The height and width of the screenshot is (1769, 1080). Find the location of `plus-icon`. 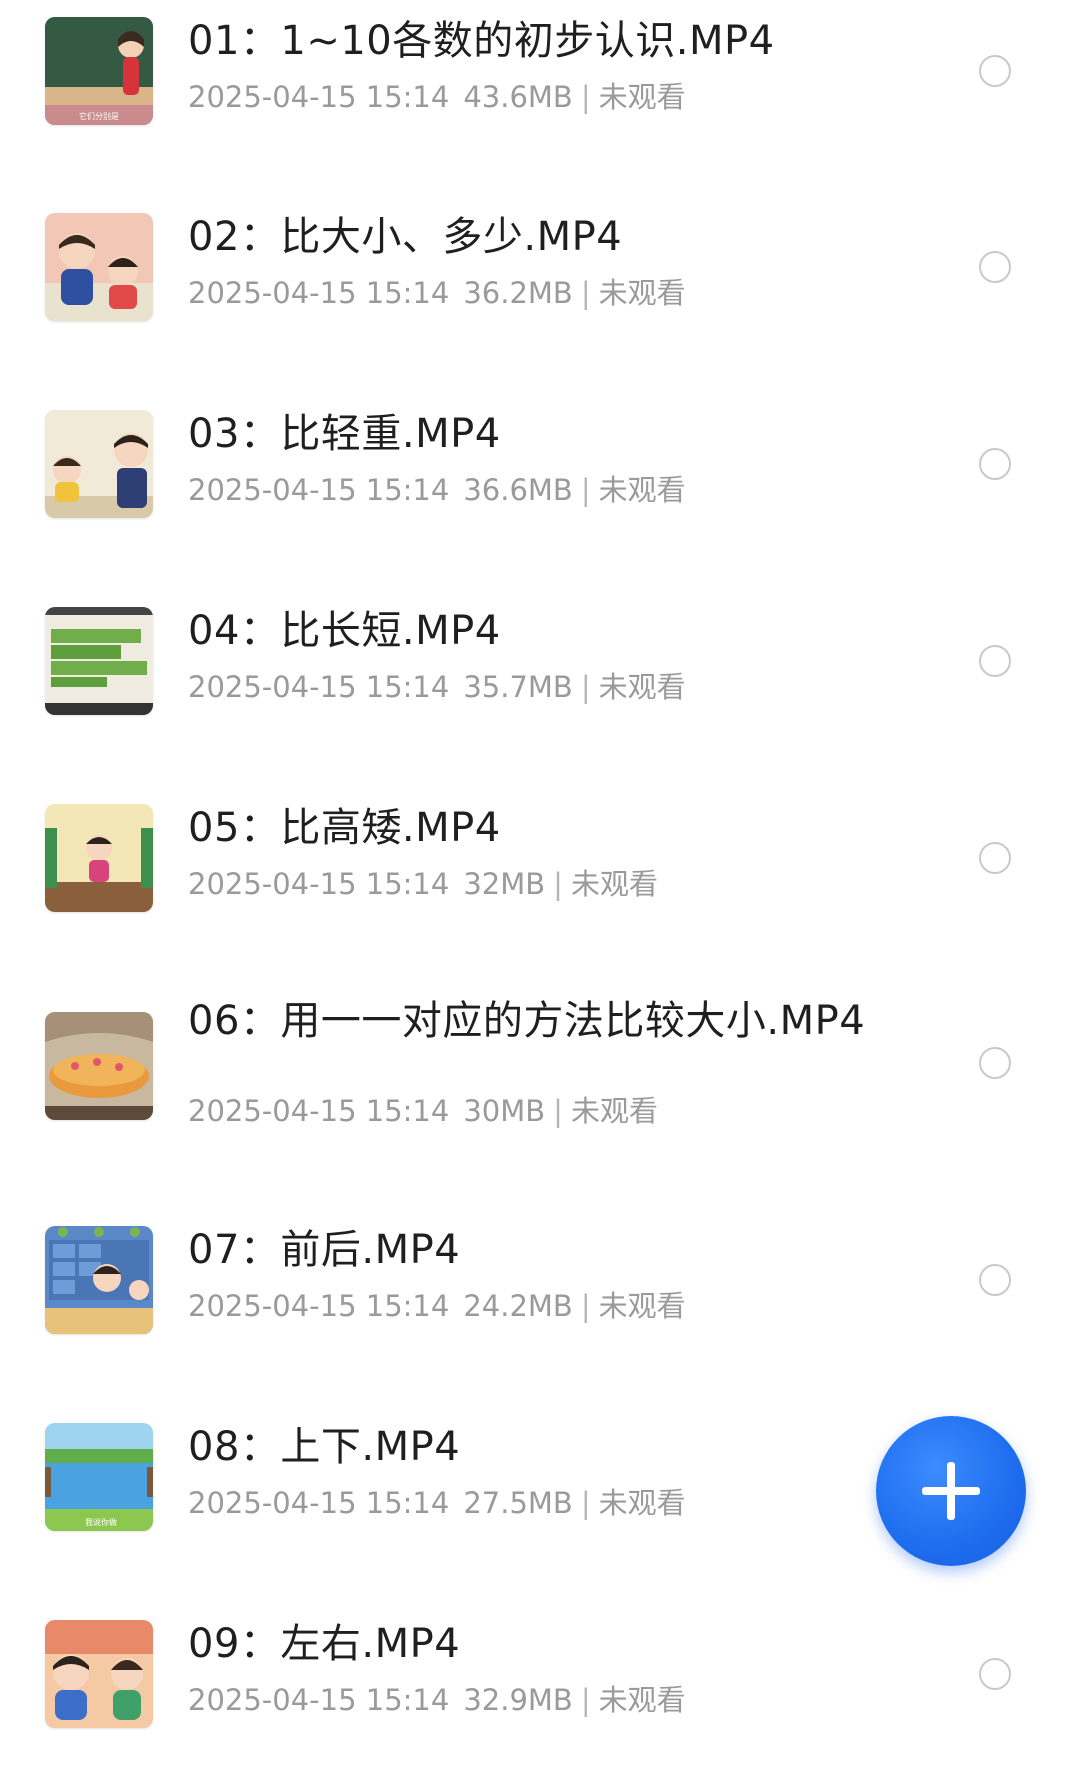

plus-icon is located at coordinates (951, 1491).